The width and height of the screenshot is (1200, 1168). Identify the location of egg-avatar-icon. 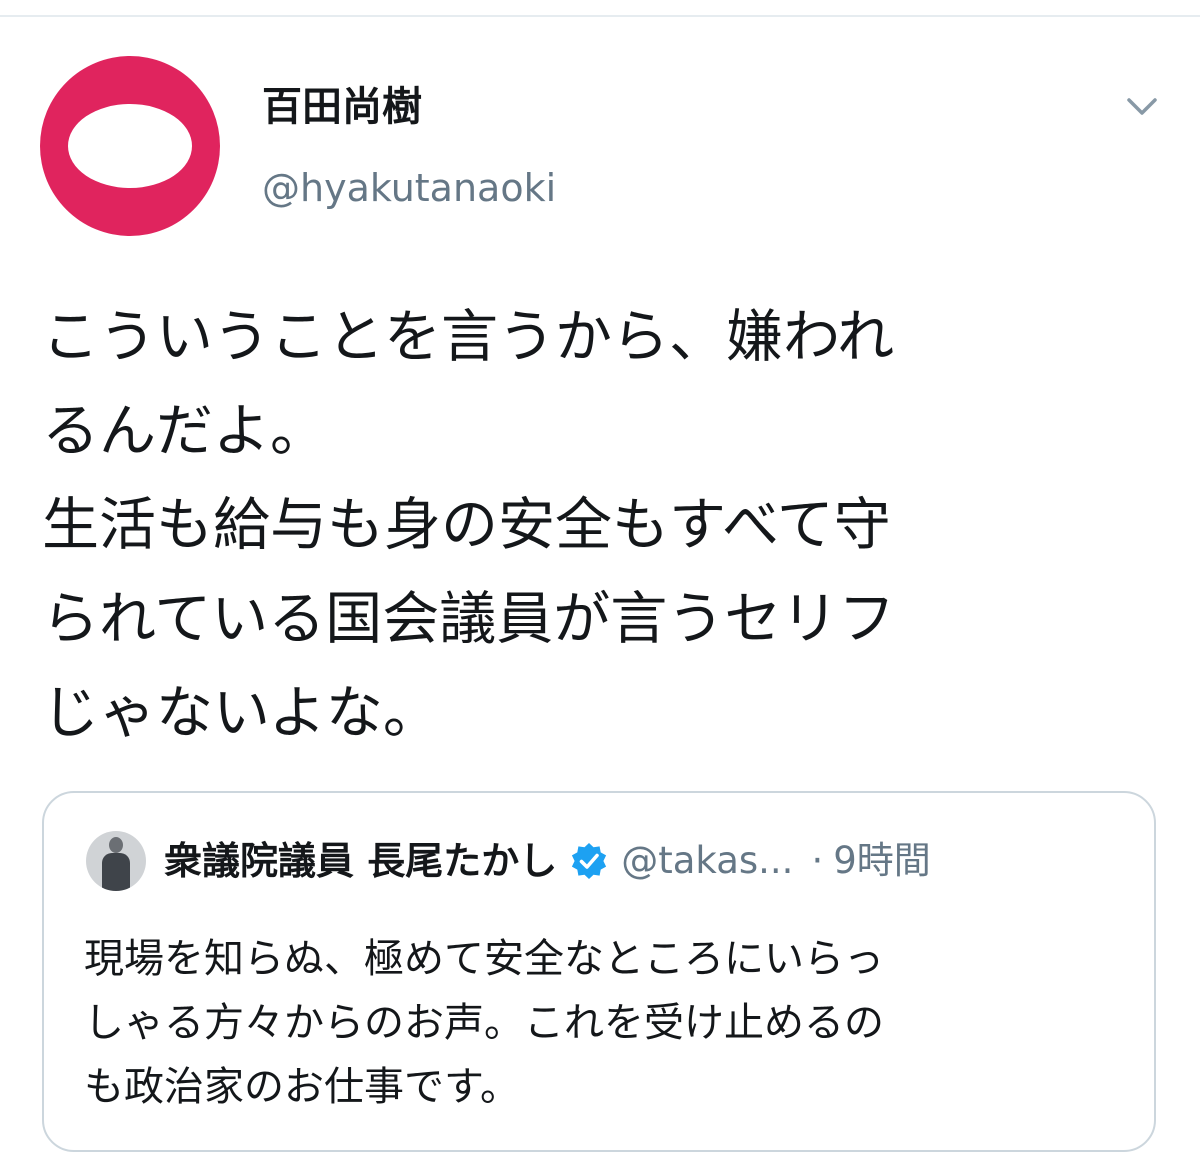
(130, 146).